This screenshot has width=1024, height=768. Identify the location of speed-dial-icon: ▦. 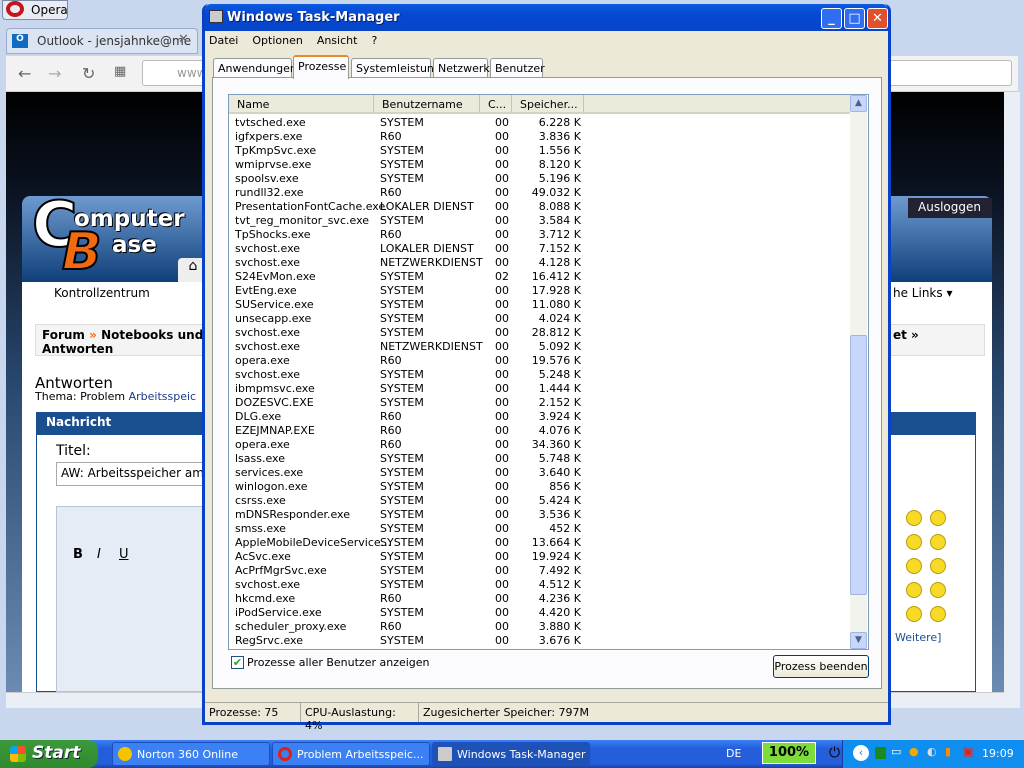
(120, 71).